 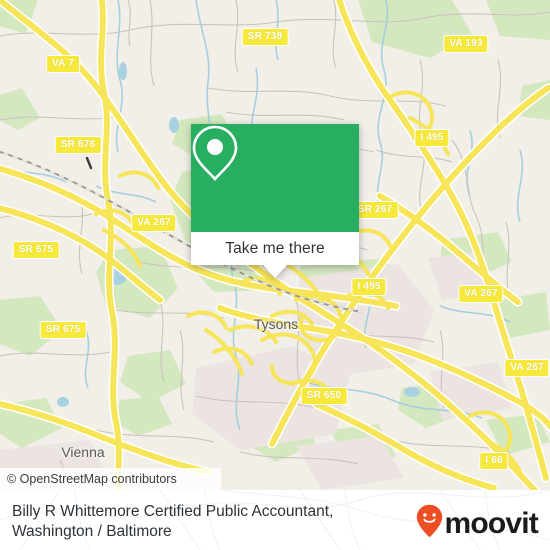 I want to click on road-shield: SR 650, so click(x=324, y=396).